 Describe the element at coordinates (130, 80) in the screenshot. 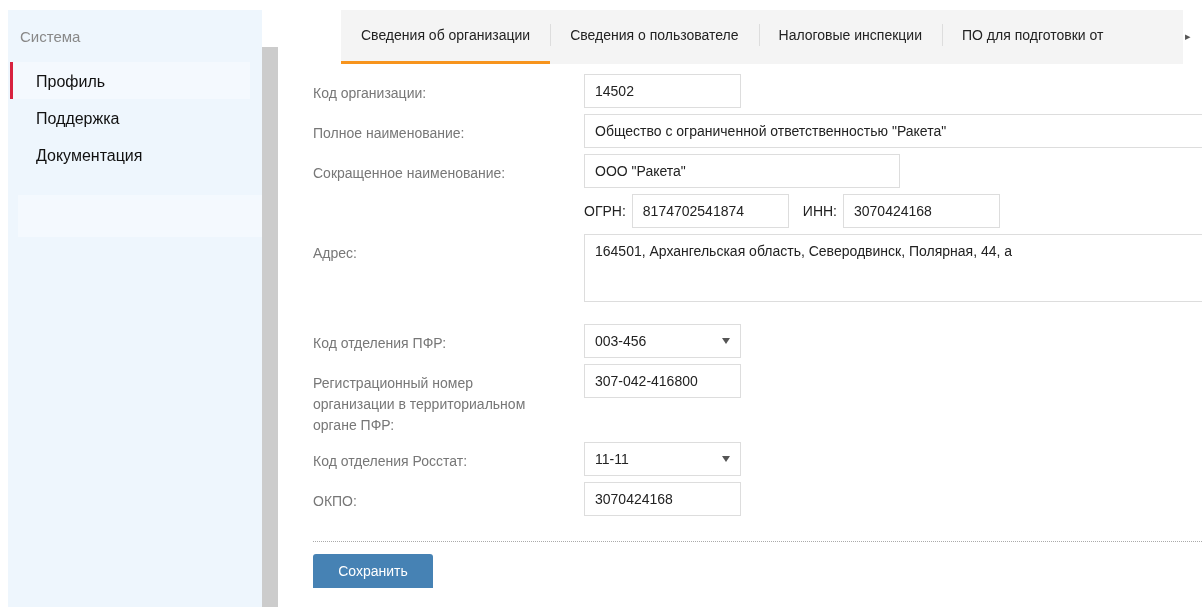

I see `sidebar-item: Профиль` at that location.